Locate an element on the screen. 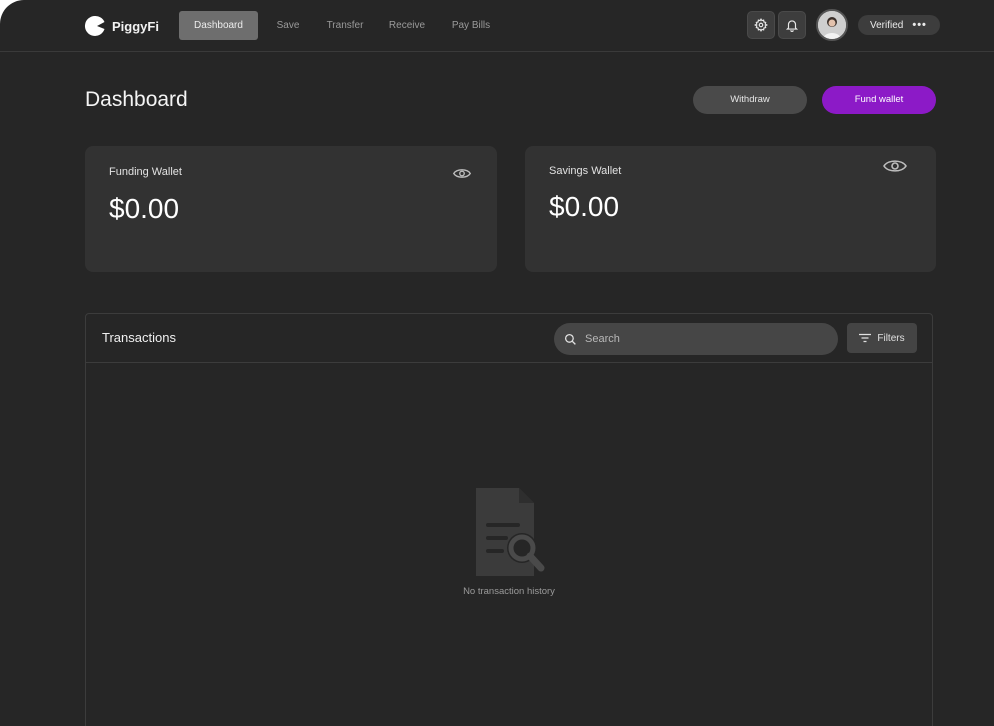 This screenshot has height=726, width=994. logo: PiggyFi is located at coordinates (121, 26).